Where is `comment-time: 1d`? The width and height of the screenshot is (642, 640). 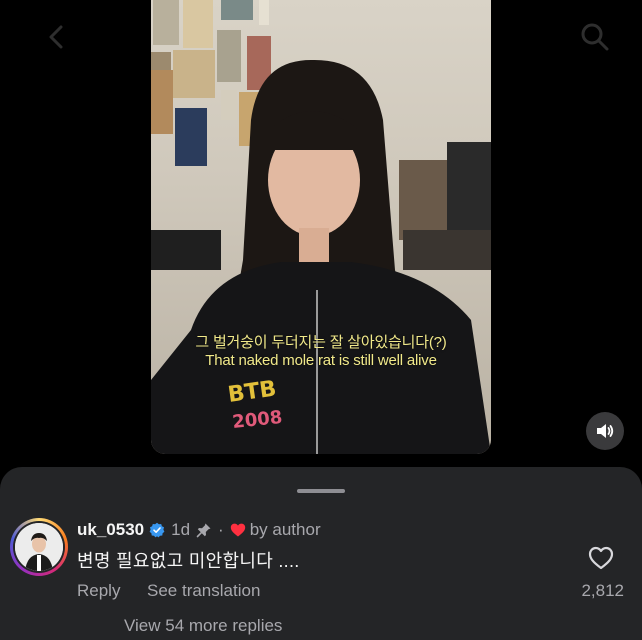 comment-time: 1d is located at coordinates (181, 529).